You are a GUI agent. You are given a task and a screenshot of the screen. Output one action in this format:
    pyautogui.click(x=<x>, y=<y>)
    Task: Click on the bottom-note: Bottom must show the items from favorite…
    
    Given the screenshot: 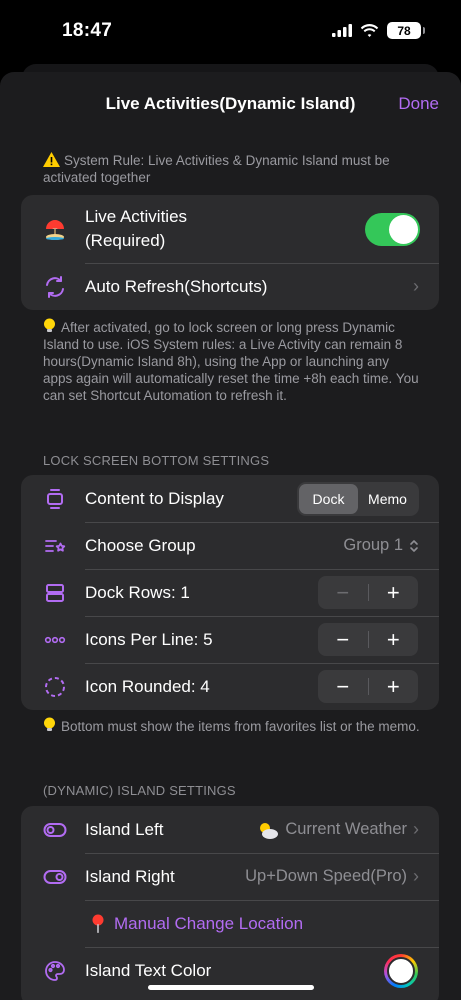 What is the action you would take?
    pyautogui.click(x=232, y=726)
    